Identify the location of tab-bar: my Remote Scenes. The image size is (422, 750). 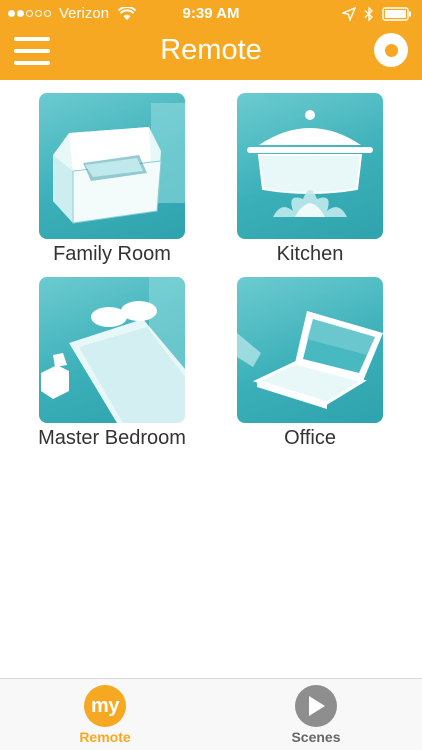
(211, 714).